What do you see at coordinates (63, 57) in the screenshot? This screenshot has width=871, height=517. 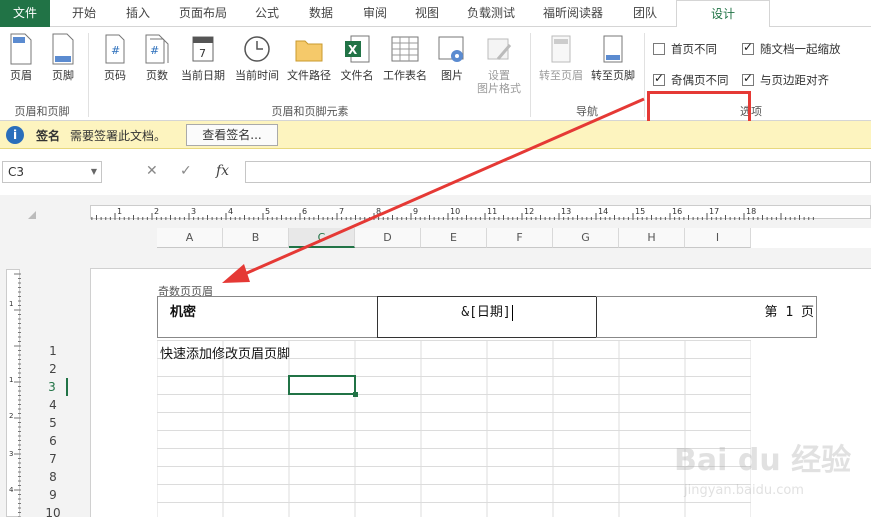 I see `footer-button: 页脚` at bounding box center [63, 57].